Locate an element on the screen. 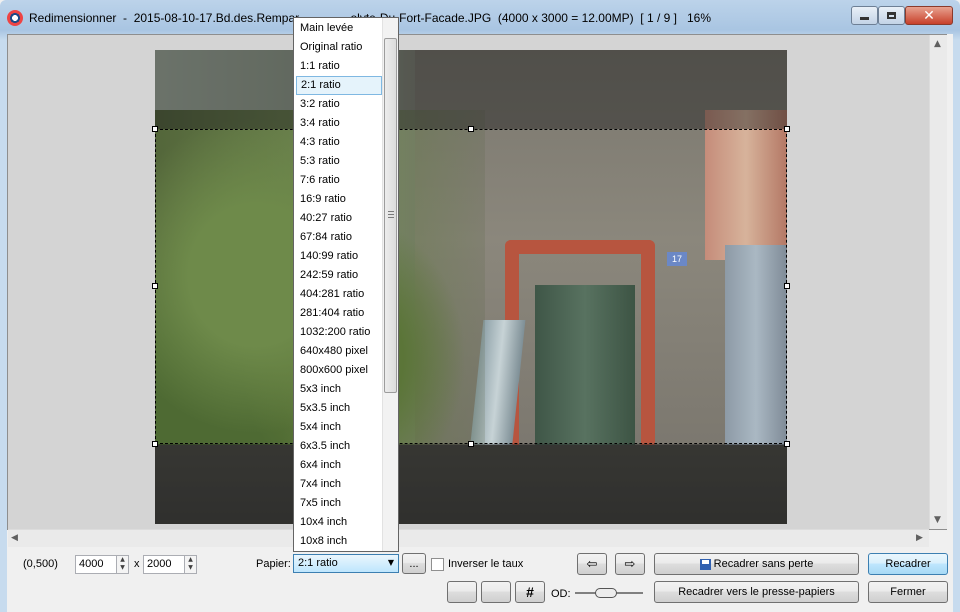 This screenshot has width=960, height=612. od-label: OD: is located at coordinates (561, 594).